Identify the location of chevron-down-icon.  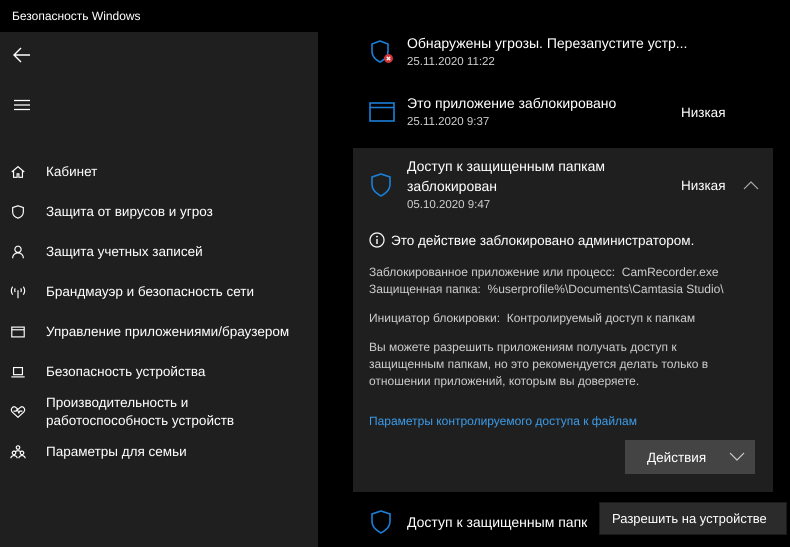
(737, 457).